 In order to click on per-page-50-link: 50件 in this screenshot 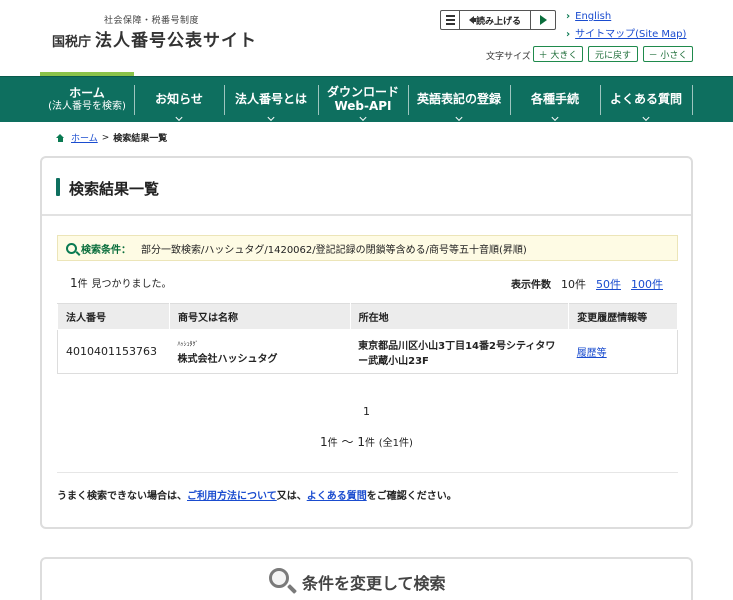, I will do `click(608, 284)`.